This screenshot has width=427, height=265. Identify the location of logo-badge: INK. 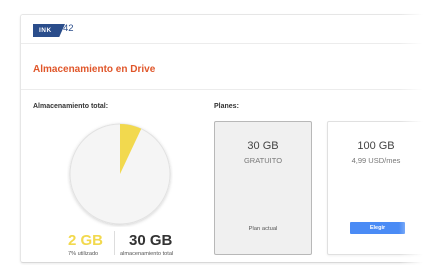
(49, 30).